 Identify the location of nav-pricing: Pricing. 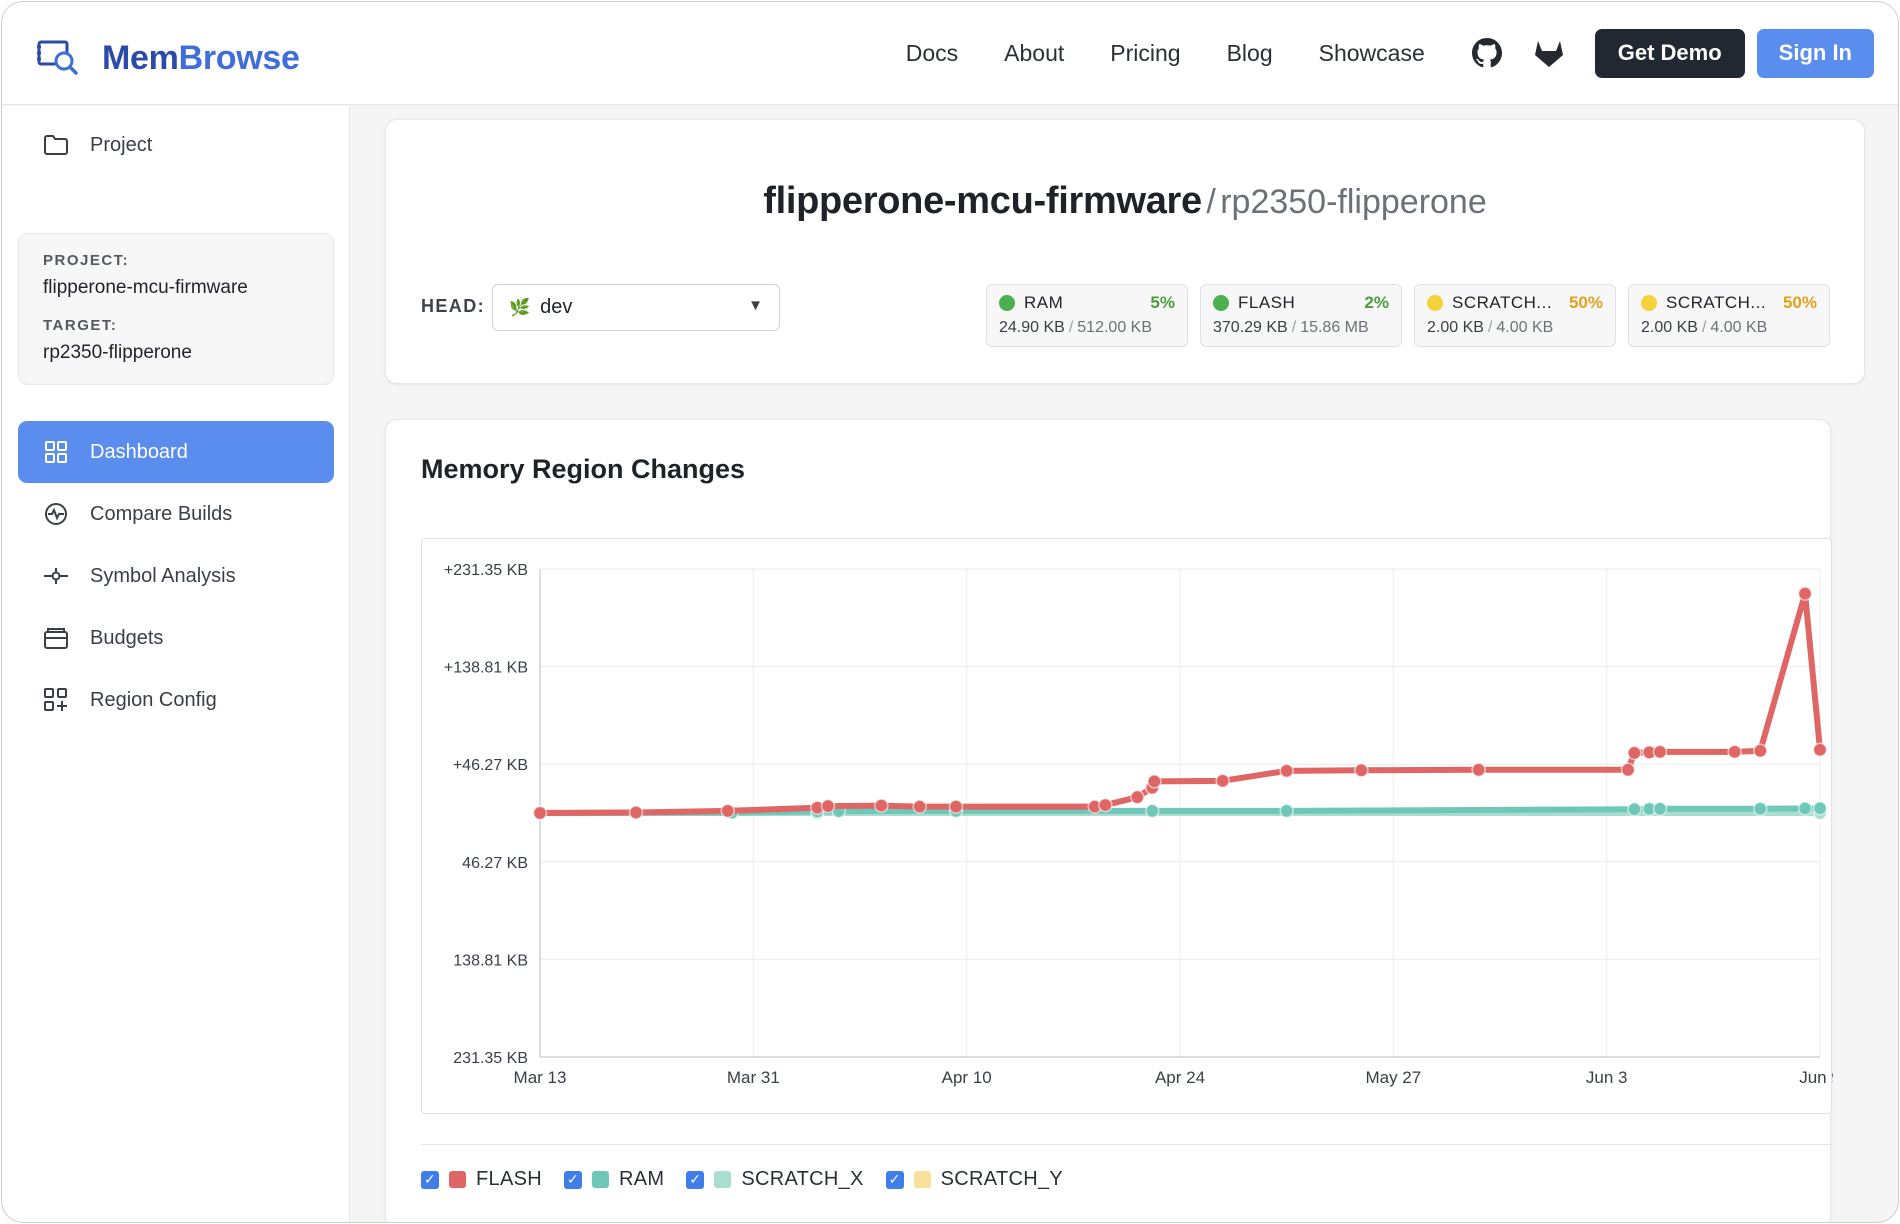
(1145, 53).